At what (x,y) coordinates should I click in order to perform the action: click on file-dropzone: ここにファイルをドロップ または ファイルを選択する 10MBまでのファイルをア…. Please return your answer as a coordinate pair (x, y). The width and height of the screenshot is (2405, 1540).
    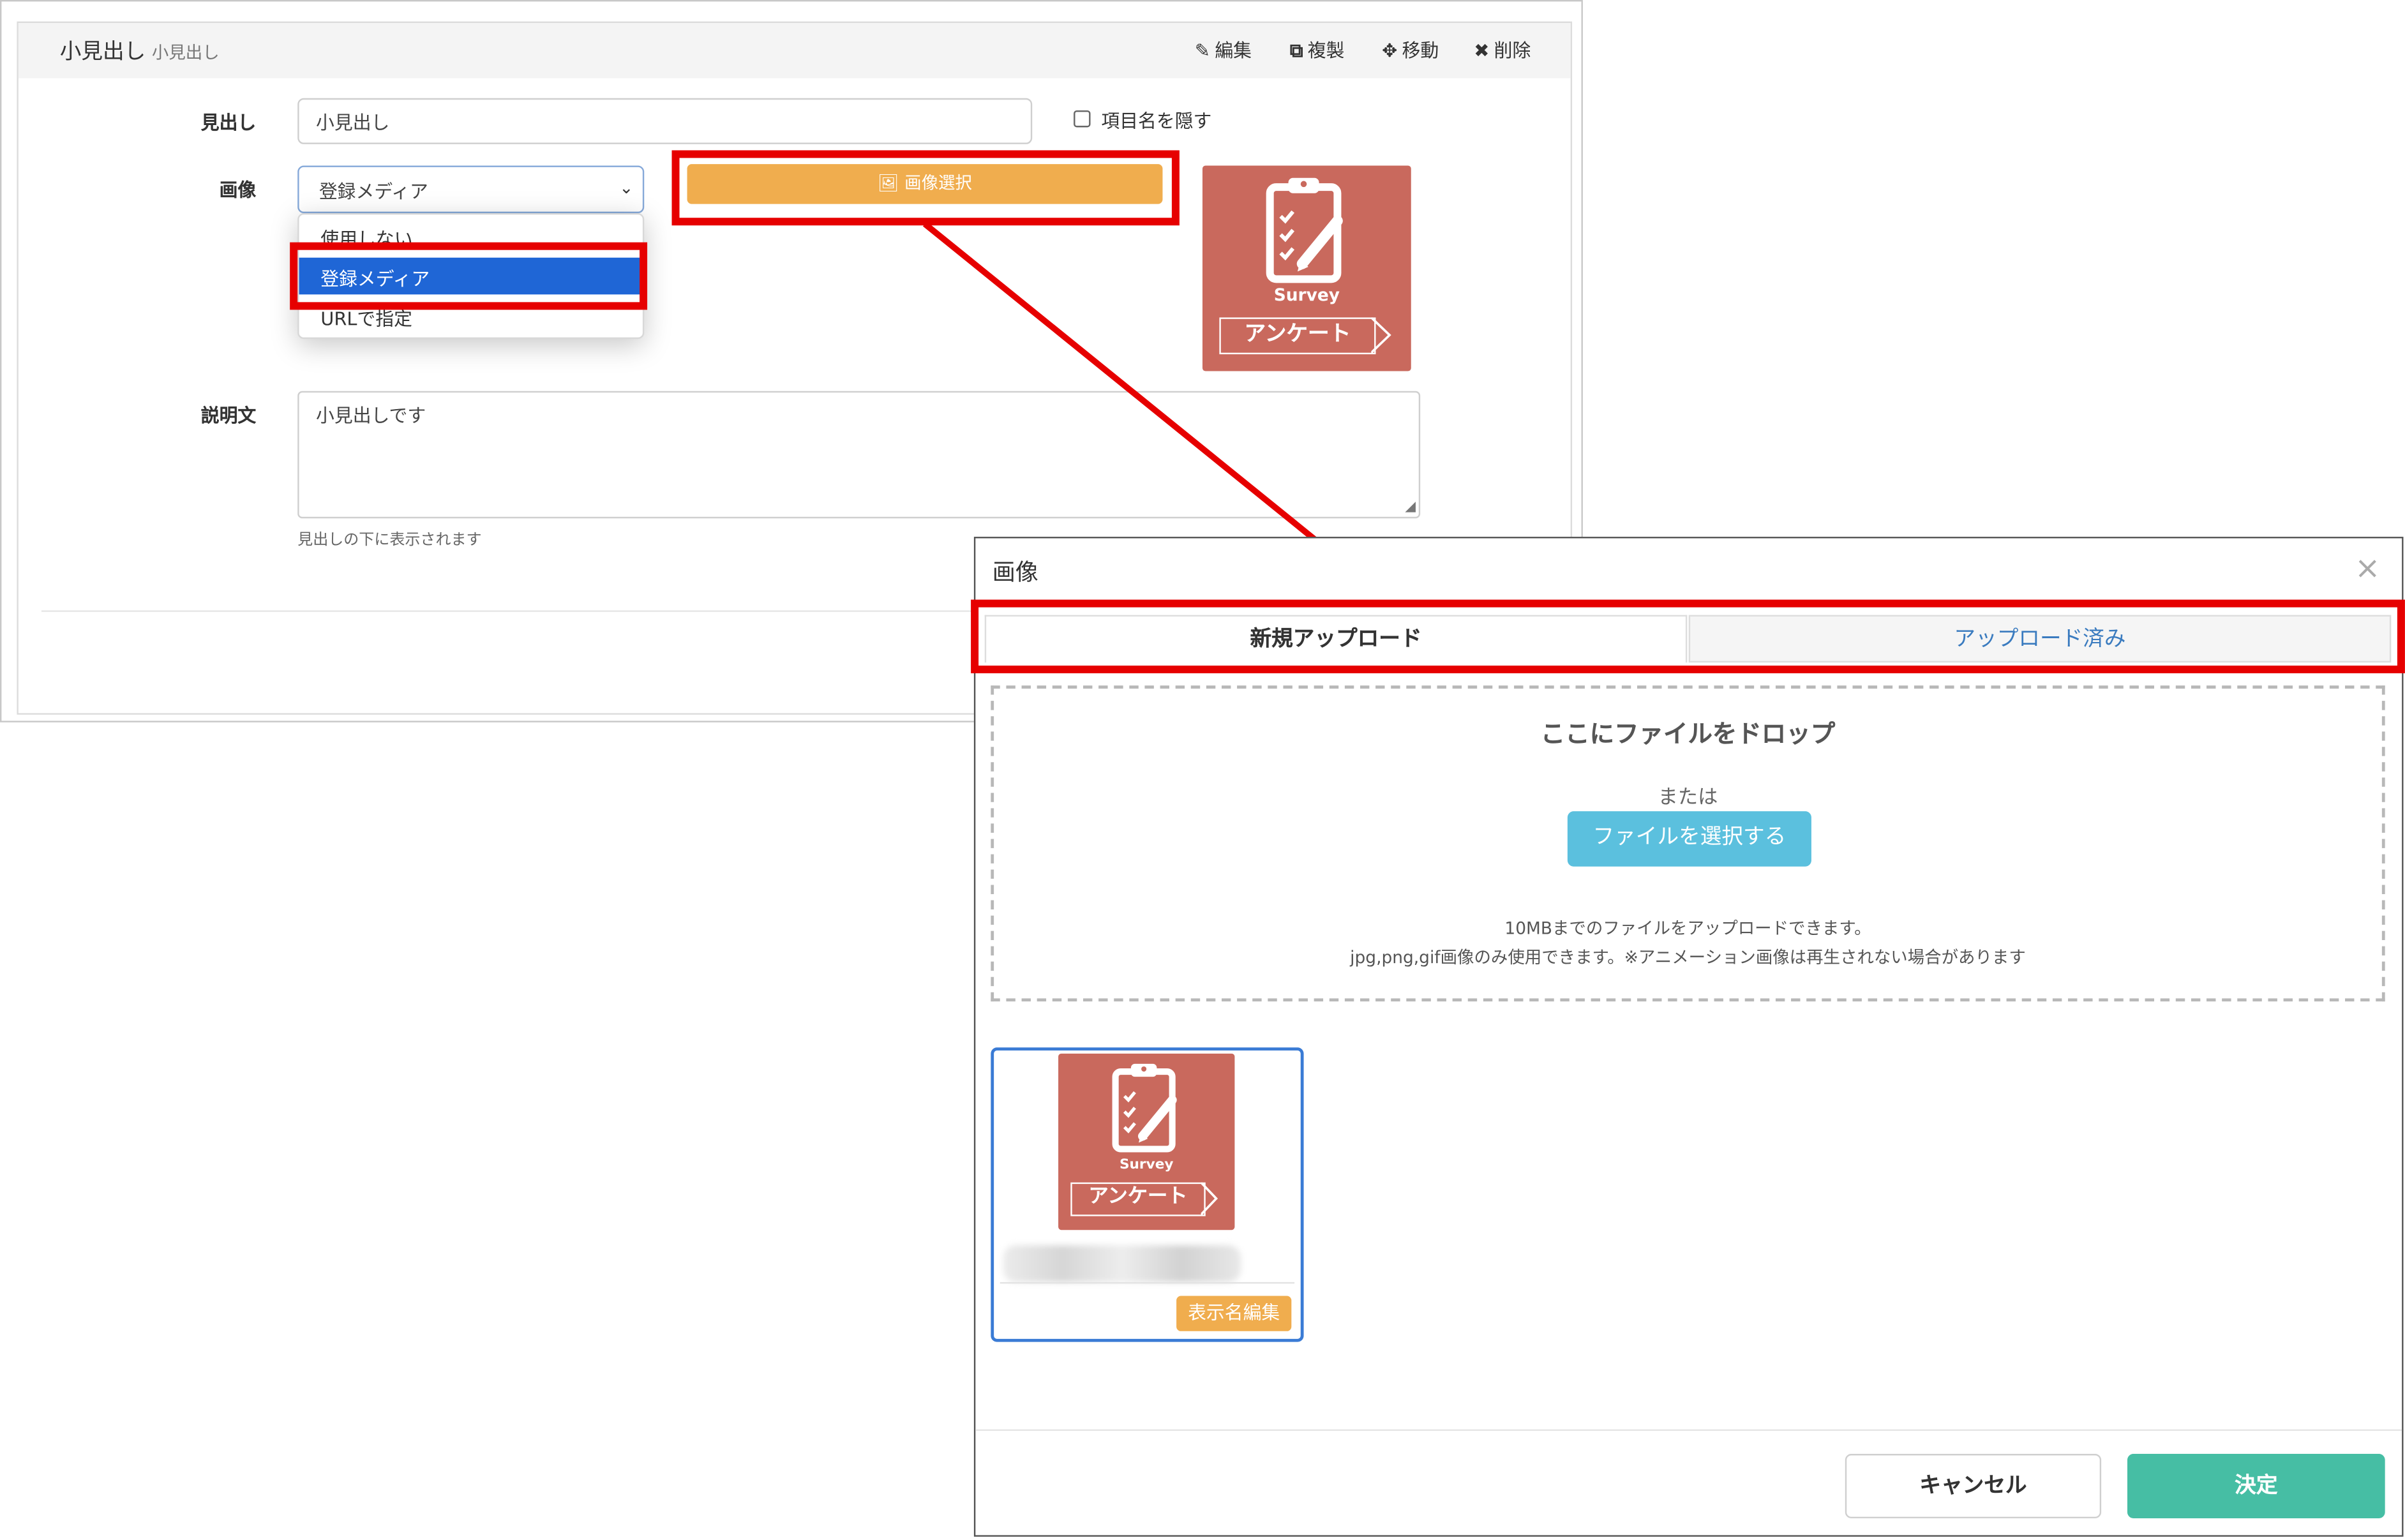
    Looking at the image, I should click on (1688, 844).